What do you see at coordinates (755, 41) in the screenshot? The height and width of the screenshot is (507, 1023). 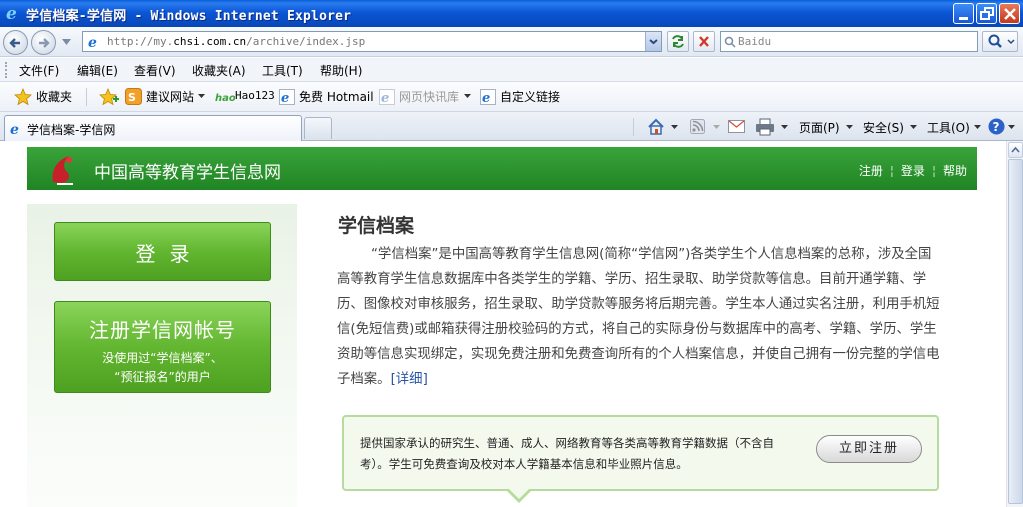 I see `search-placeholder: Baidu` at bounding box center [755, 41].